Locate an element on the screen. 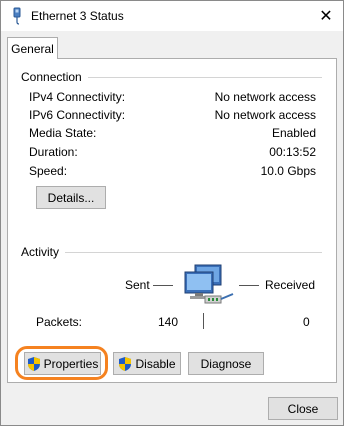  ipv6-value: No network access is located at coordinates (265, 115).